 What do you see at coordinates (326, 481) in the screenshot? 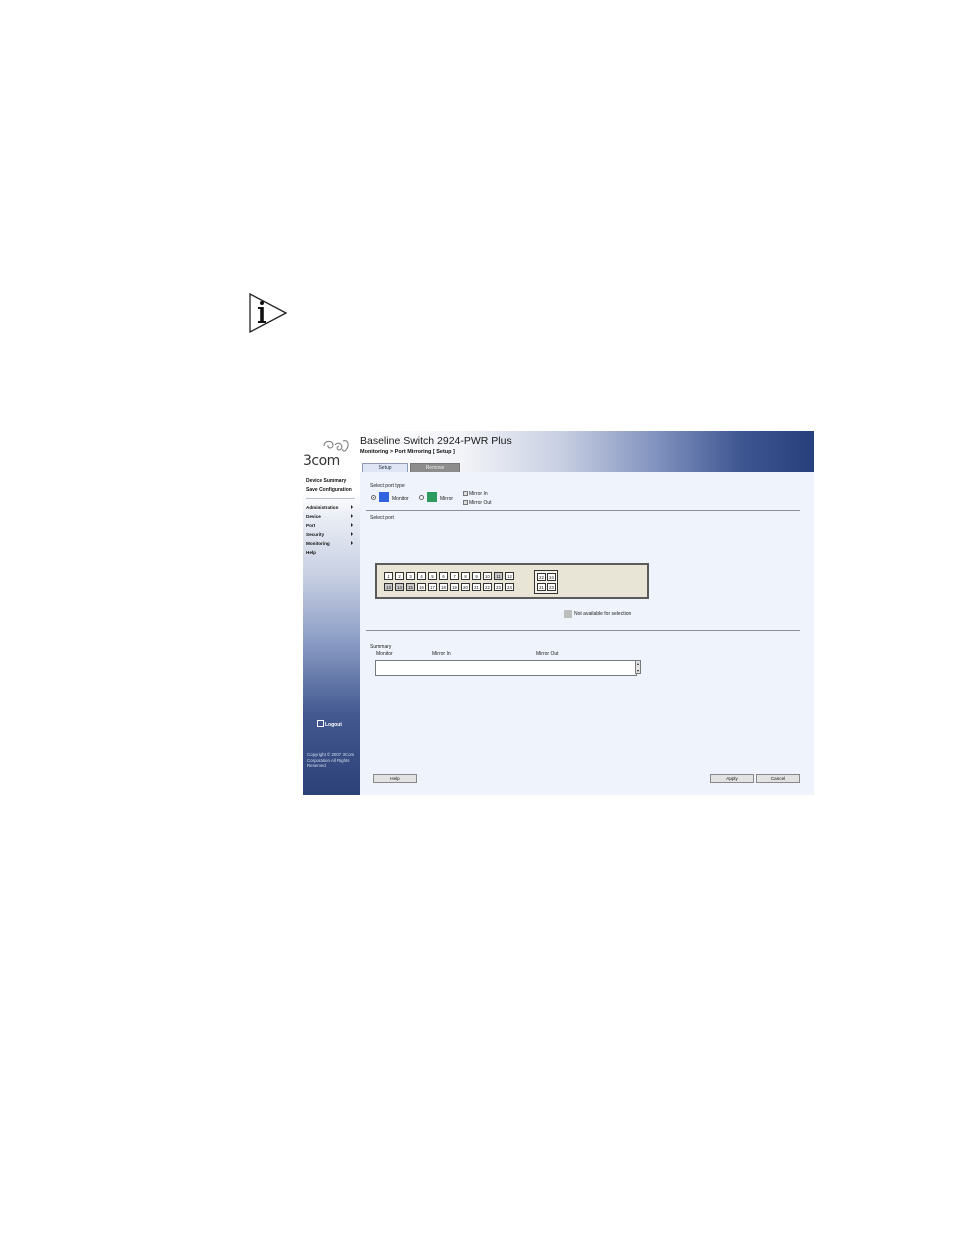
I see `device-summary-link: Device Summary` at bounding box center [326, 481].